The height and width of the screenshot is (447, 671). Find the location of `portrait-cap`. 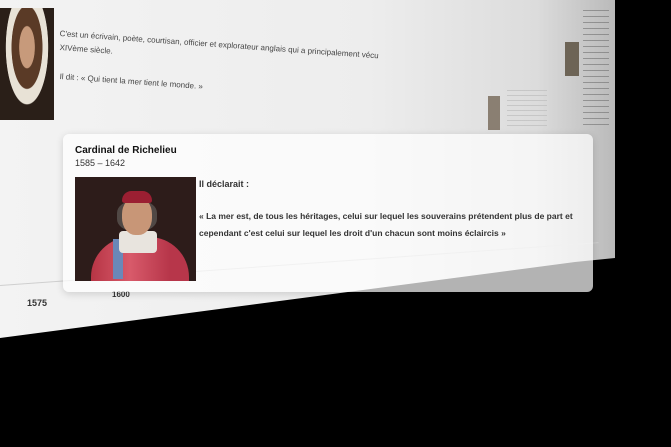

portrait-cap is located at coordinates (137, 197).